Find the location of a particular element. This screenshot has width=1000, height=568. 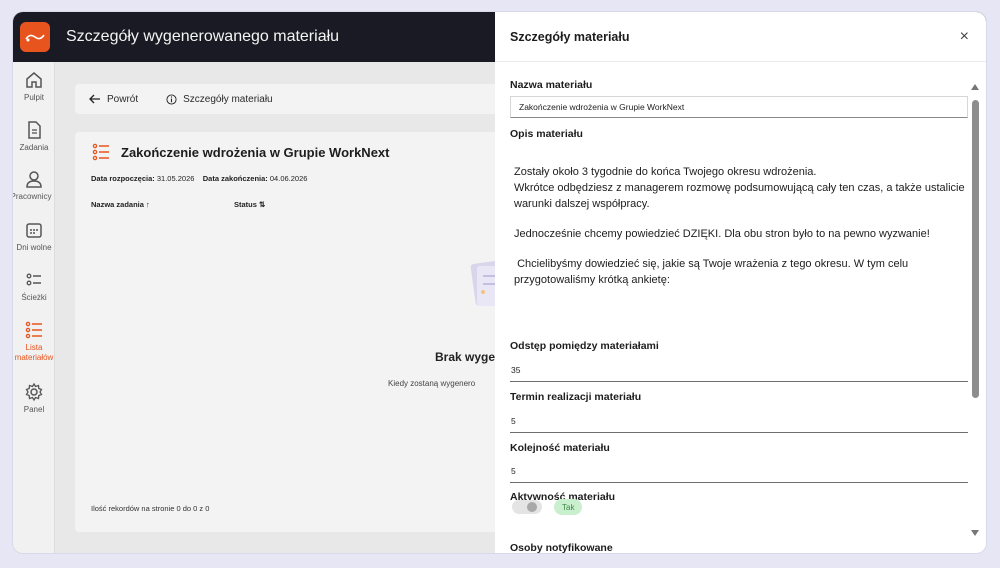

sidebar-item-dni-wolne: Dni wolne is located at coordinates (34, 236).